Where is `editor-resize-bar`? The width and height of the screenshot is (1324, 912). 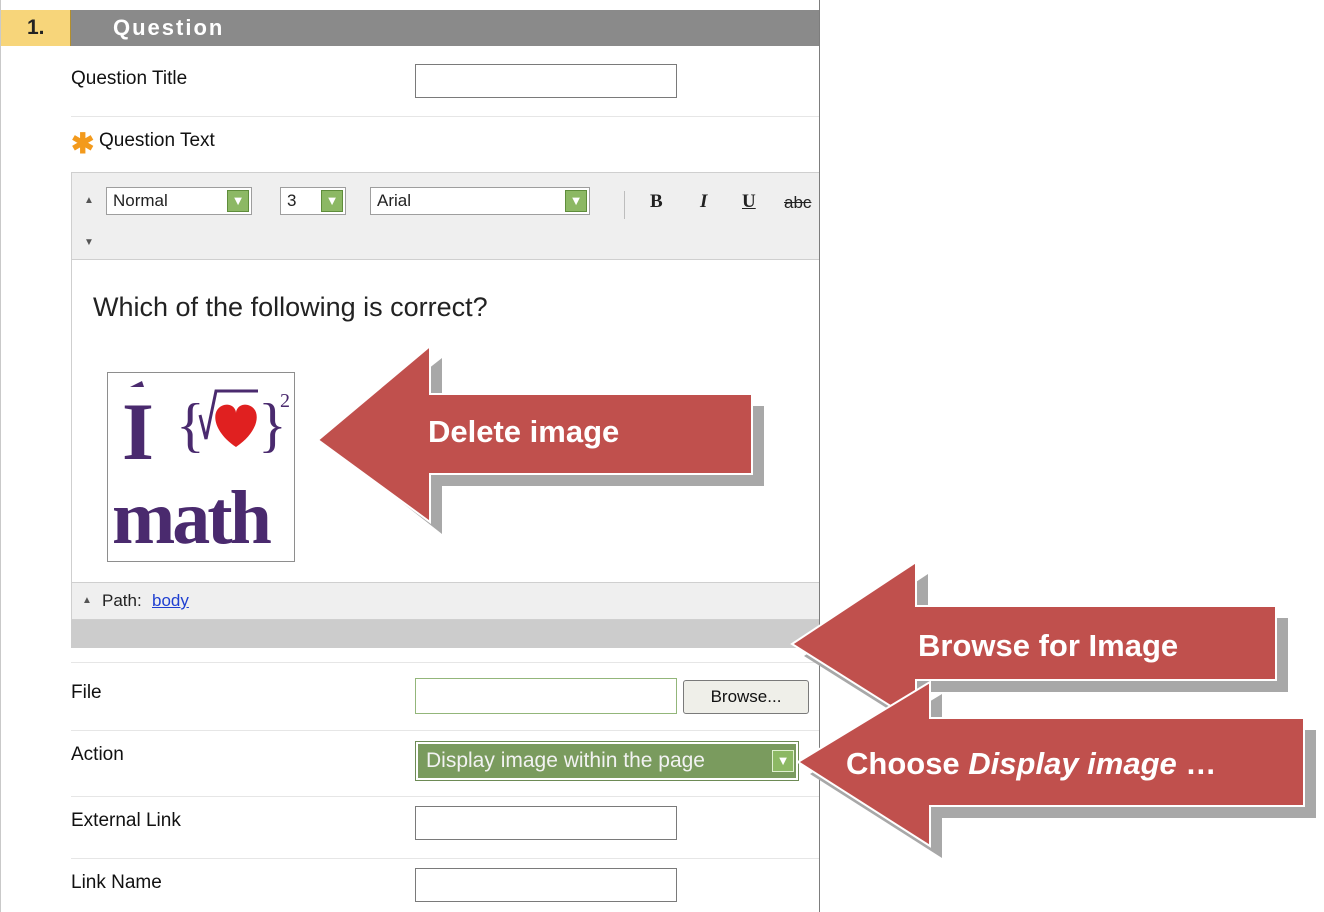
editor-resize-bar is located at coordinates (445, 634).